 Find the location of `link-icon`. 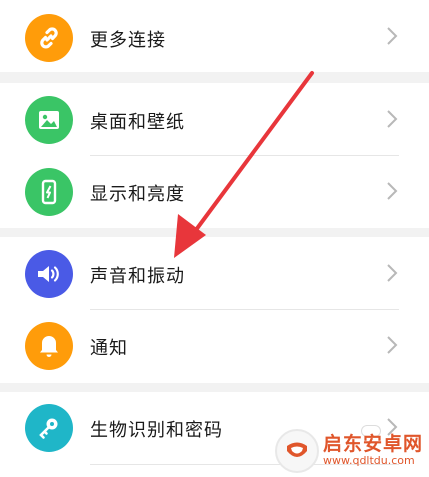

link-icon is located at coordinates (49, 38).